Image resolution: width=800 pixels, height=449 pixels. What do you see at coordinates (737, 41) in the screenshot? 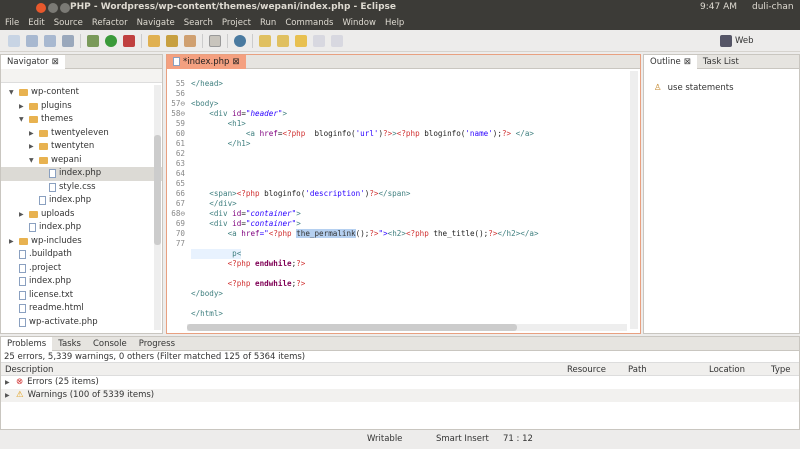
I see `web-perspective-button: Web` at bounding box center [737, 41].